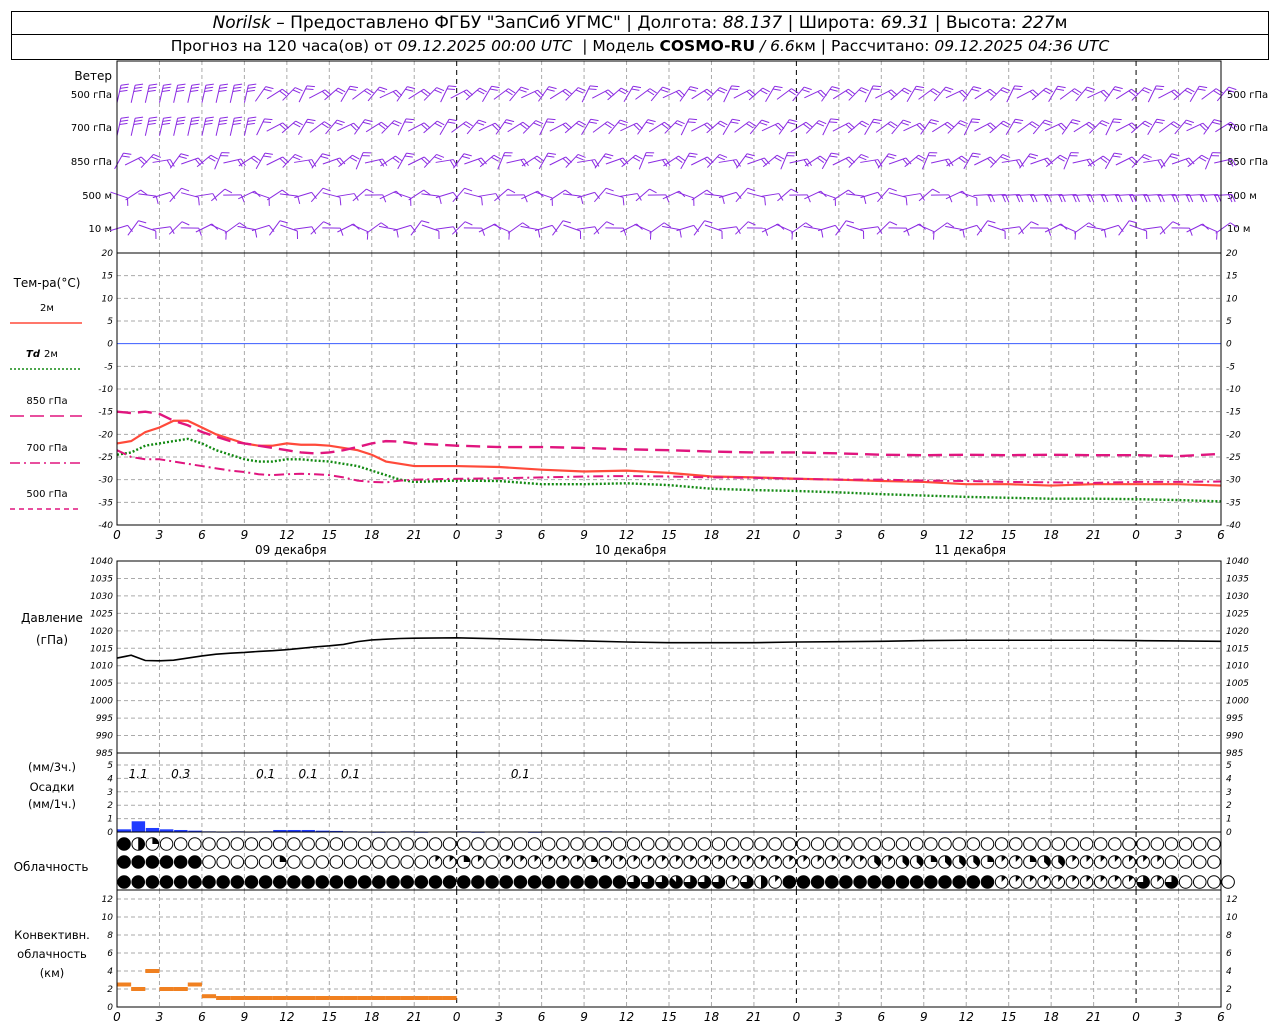  I want to click on time-axis-hour-label: 21, so click(753, 535).